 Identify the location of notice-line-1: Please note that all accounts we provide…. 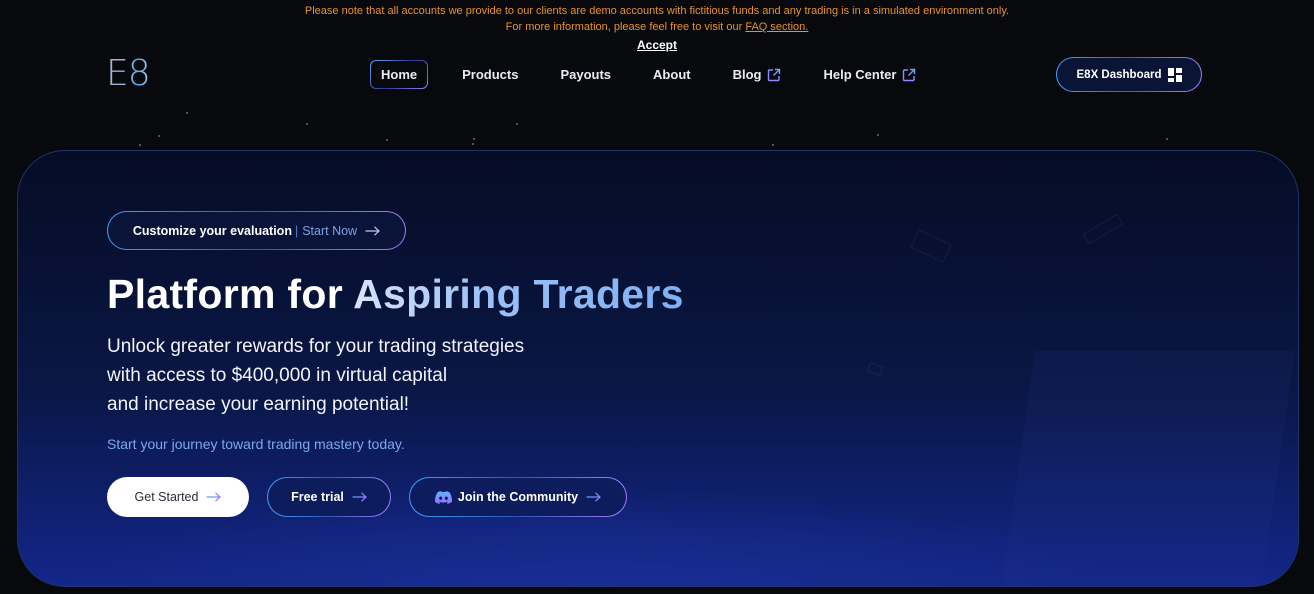
(657, 11).